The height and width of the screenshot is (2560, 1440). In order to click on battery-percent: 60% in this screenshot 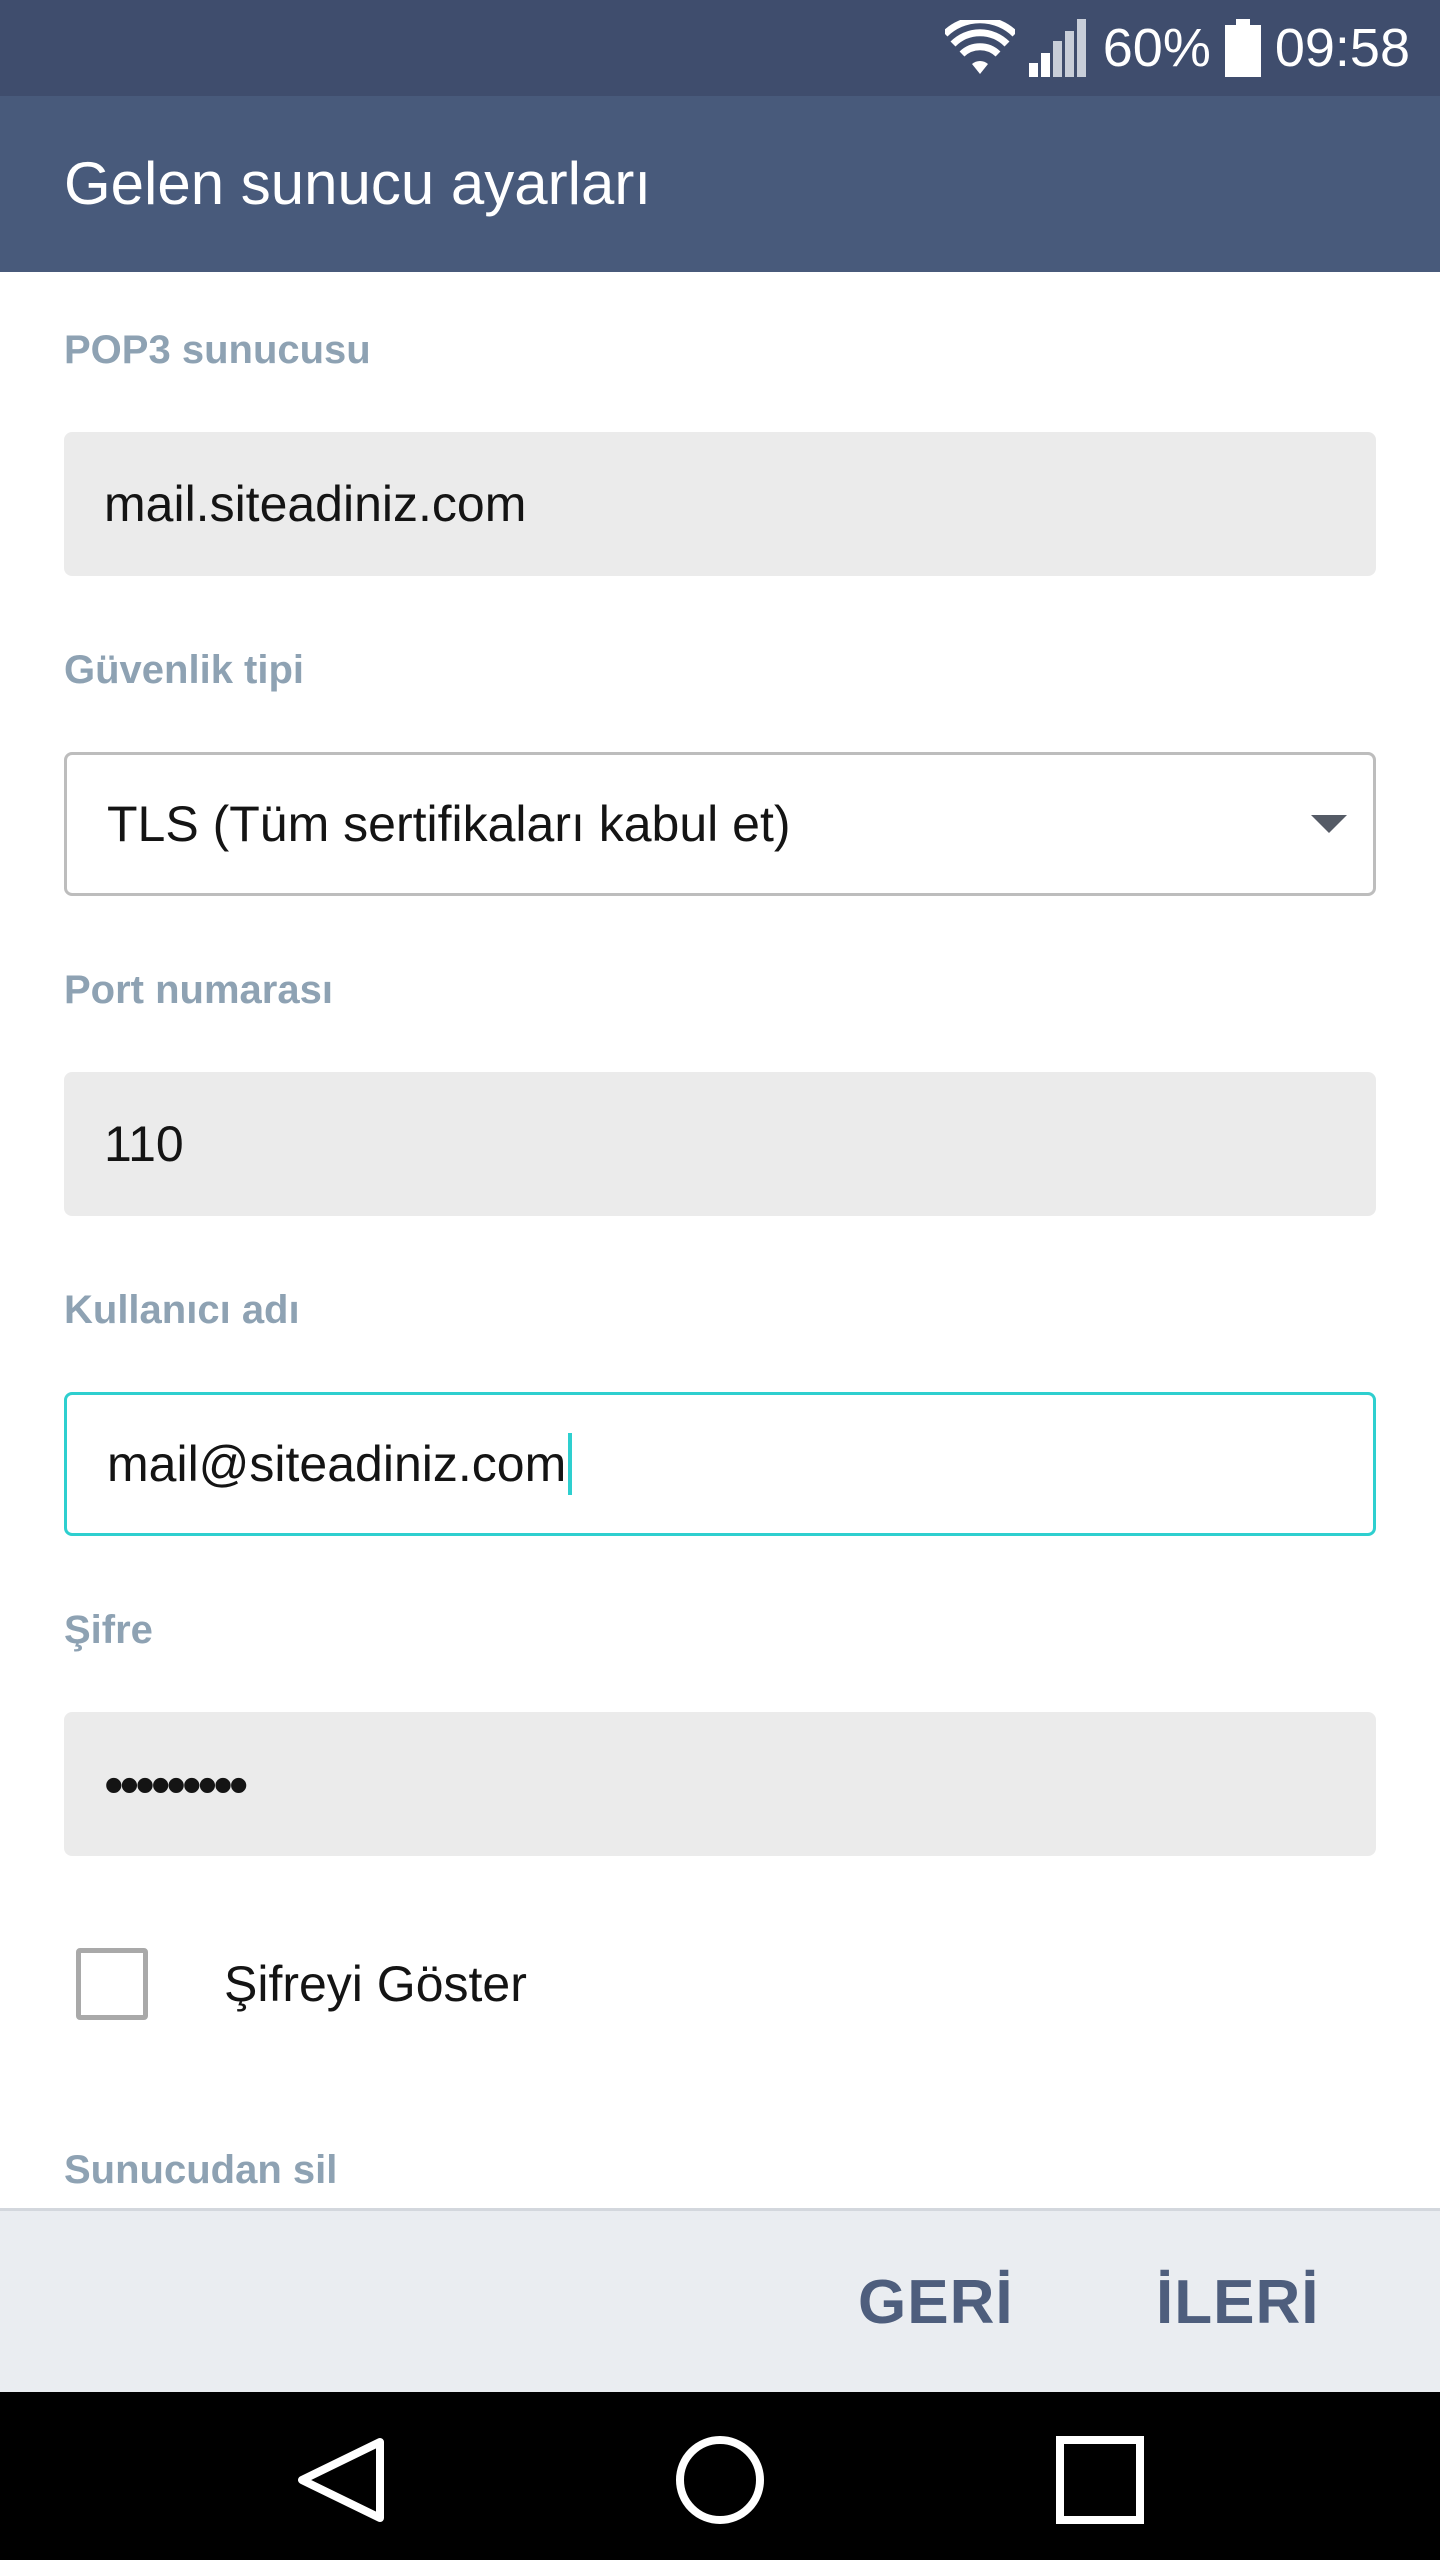, I will do `click(1156, 48)`.